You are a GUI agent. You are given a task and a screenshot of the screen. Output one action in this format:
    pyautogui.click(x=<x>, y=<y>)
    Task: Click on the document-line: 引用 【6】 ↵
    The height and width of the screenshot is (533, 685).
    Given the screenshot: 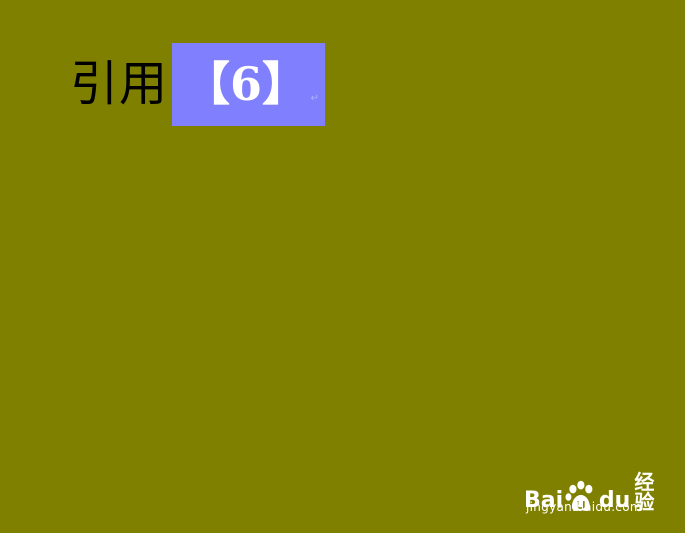 What is the action you would take?
    pyautogui.click(x=198, y=84)
    